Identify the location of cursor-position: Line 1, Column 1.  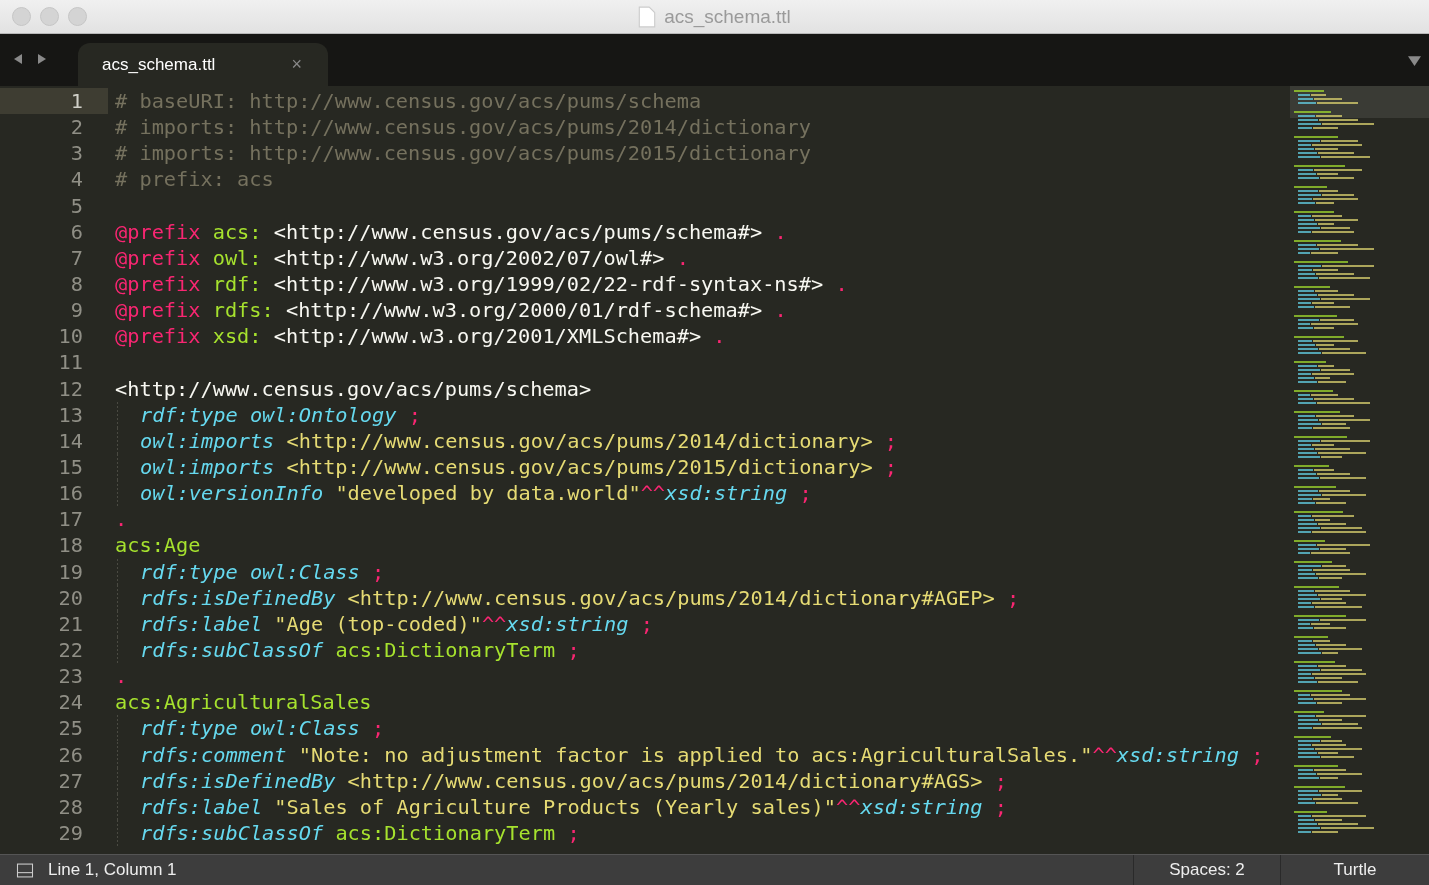
(112, 870).